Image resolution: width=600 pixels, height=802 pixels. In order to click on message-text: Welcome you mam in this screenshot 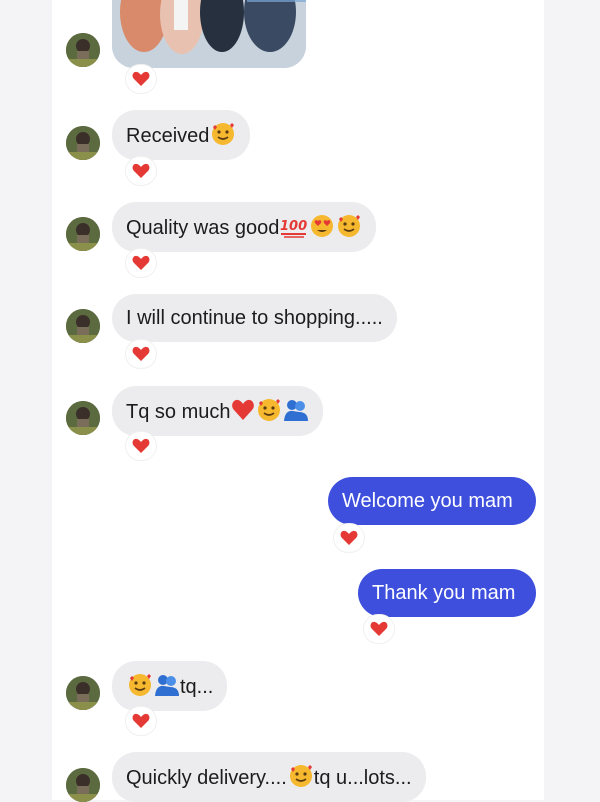, I will do `click(427, 501)`.